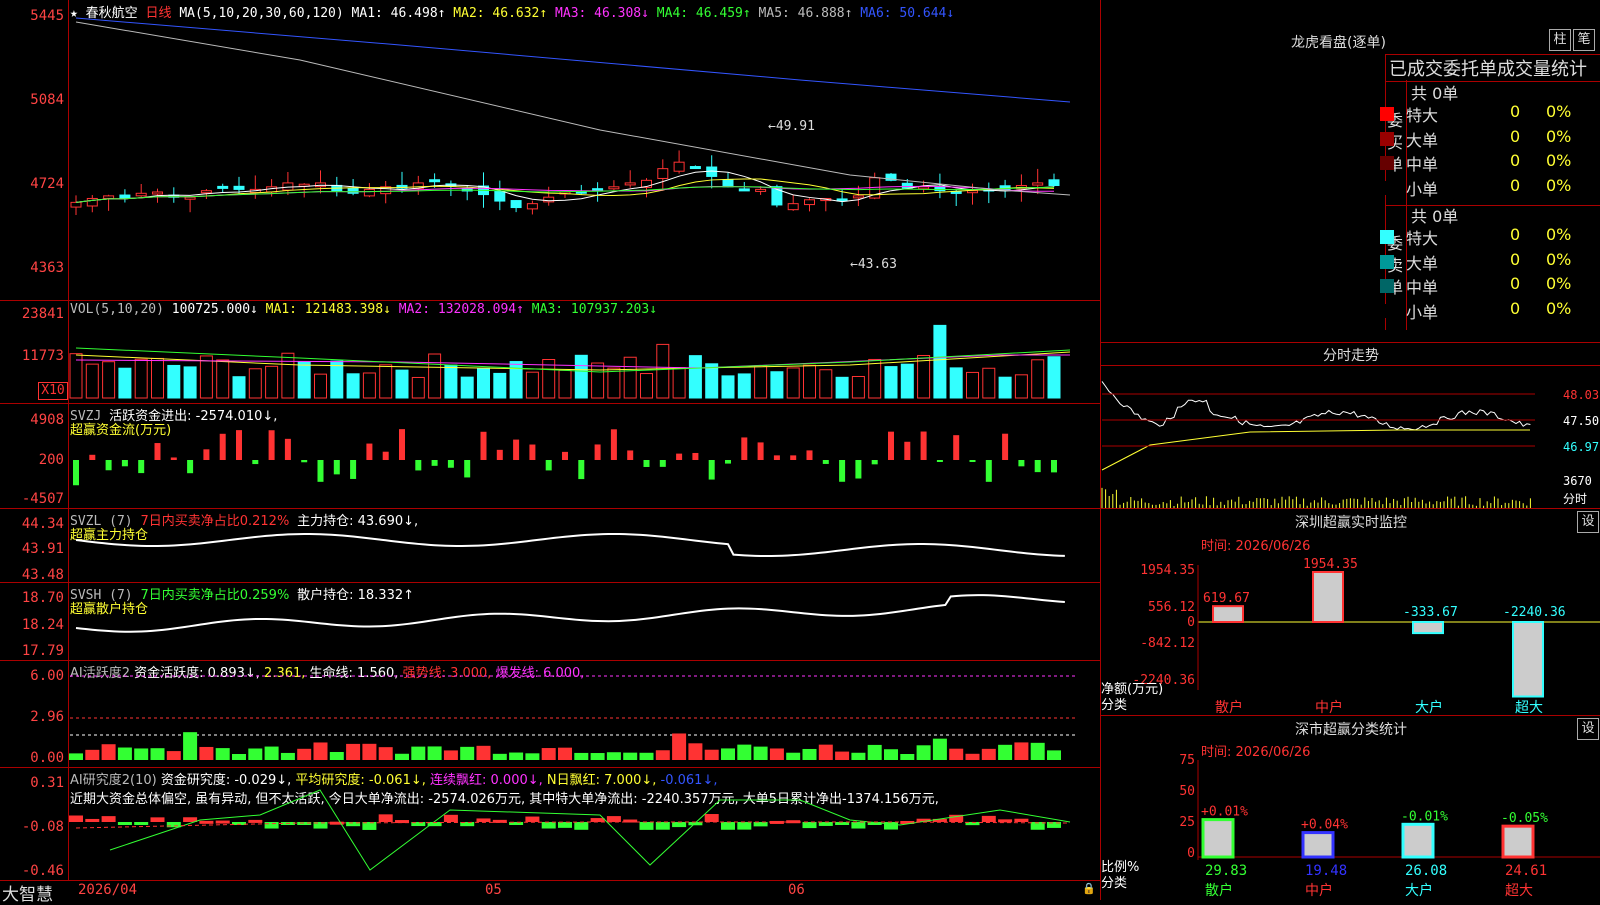  Describe the element at coordinates (1588, 729) in the screenshot. I see `sz-class-settings-button: 设` at that location.